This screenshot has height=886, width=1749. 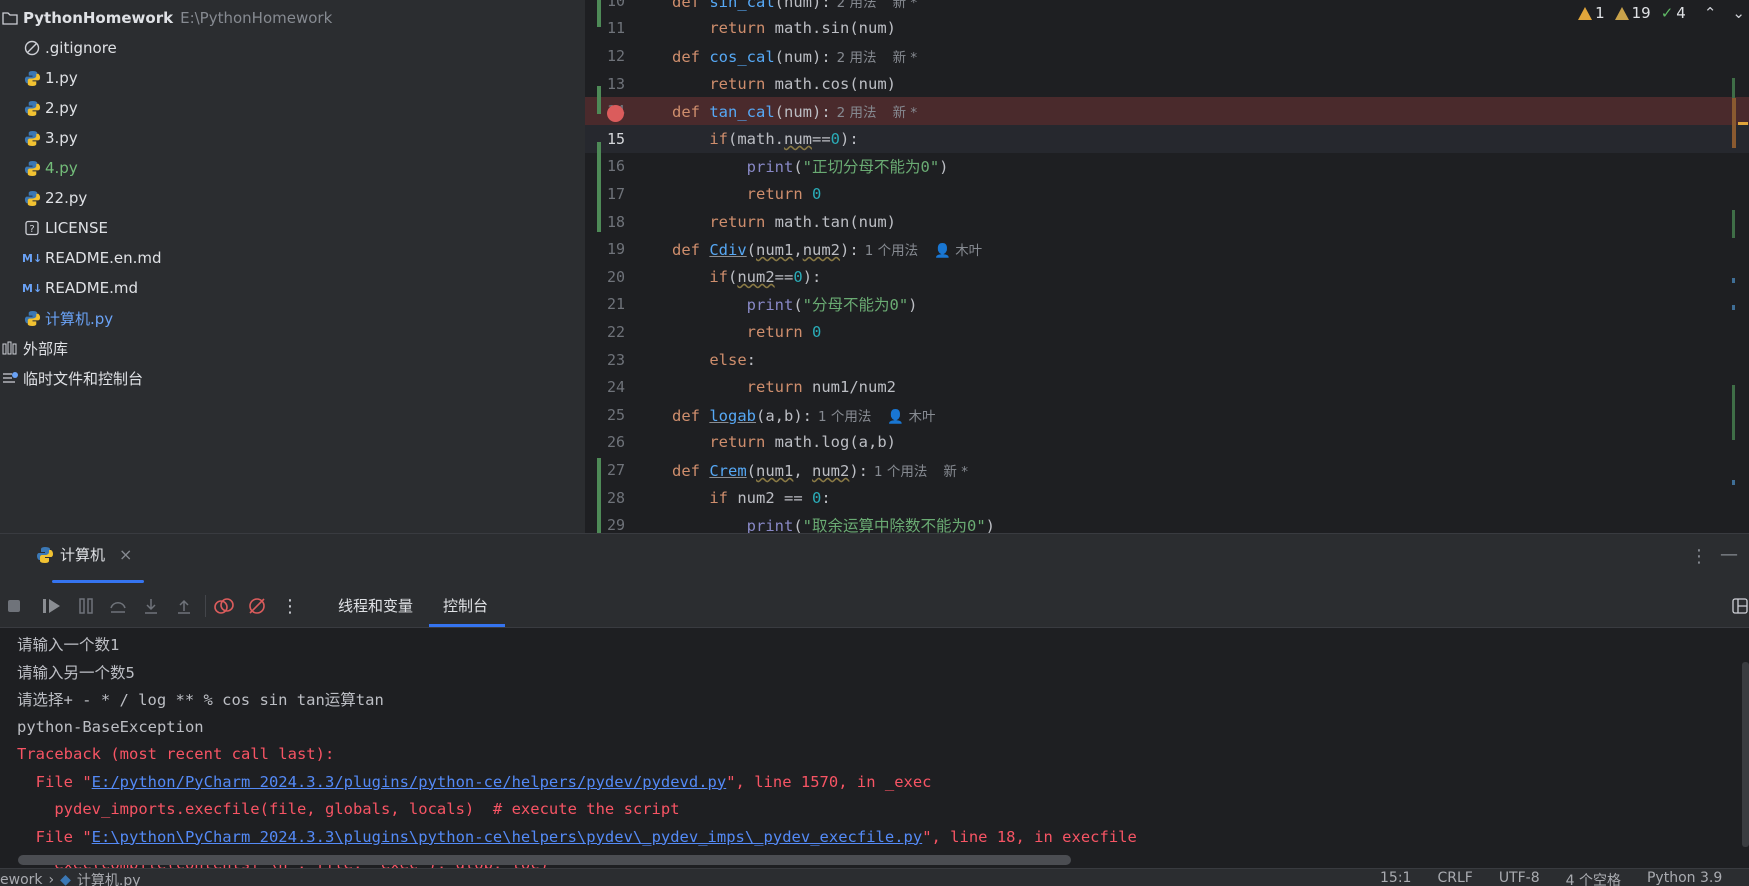 What do you see at coordinates (1167, 167) in the screenshot?
I see `code-line: 16 print("正切分母不能为0")` at bounding box center [1167, 167].